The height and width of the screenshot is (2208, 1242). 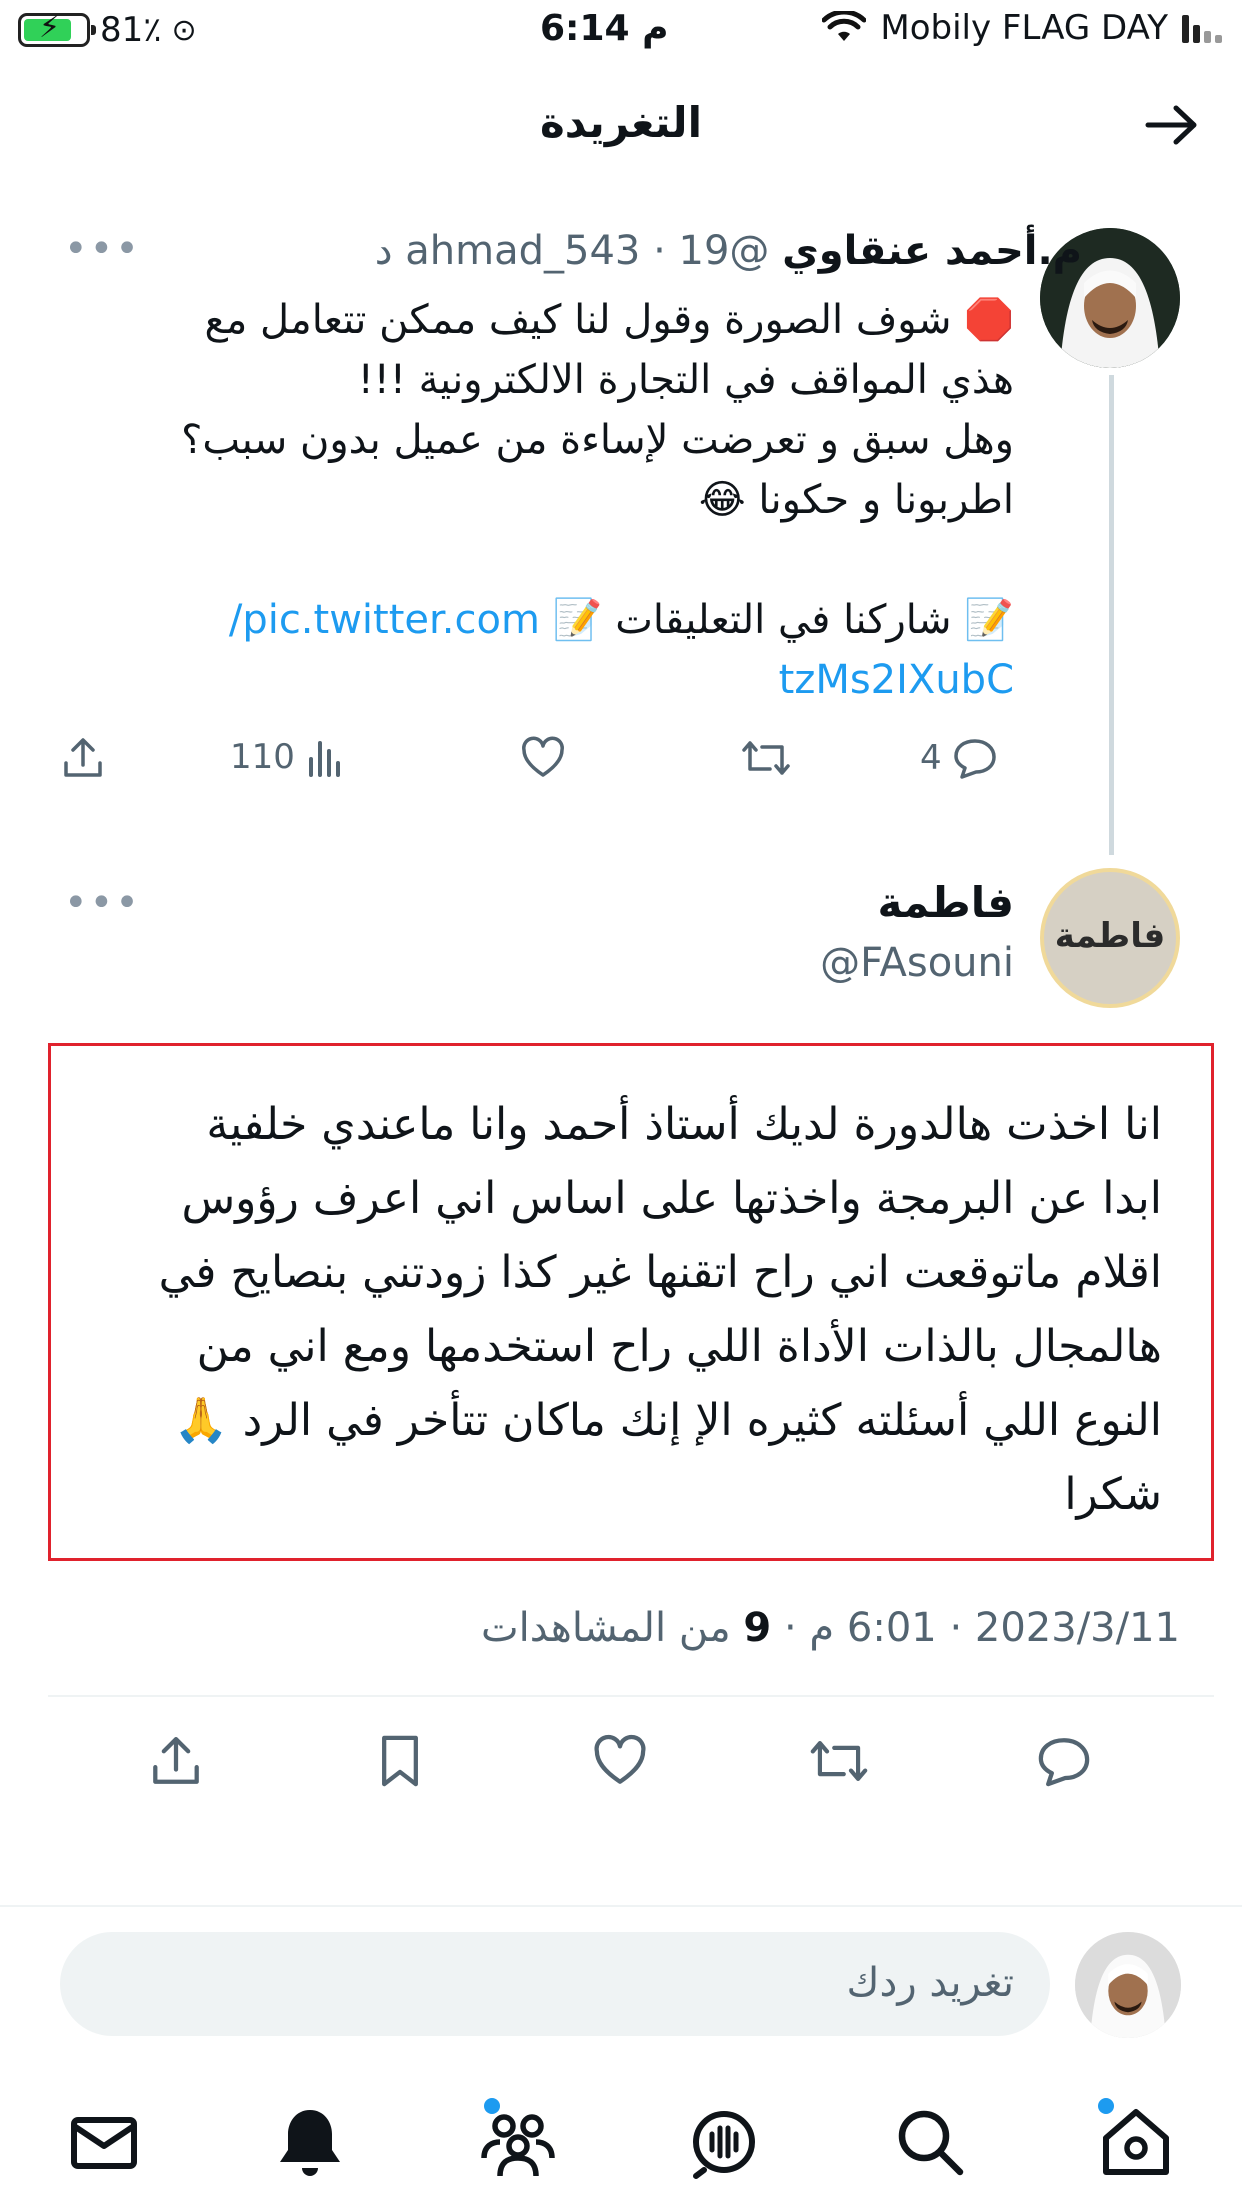 What do you see at coordinates (1111, 615) in the screenshot?
I see `thread-line` at bounding box center [1111, 615].